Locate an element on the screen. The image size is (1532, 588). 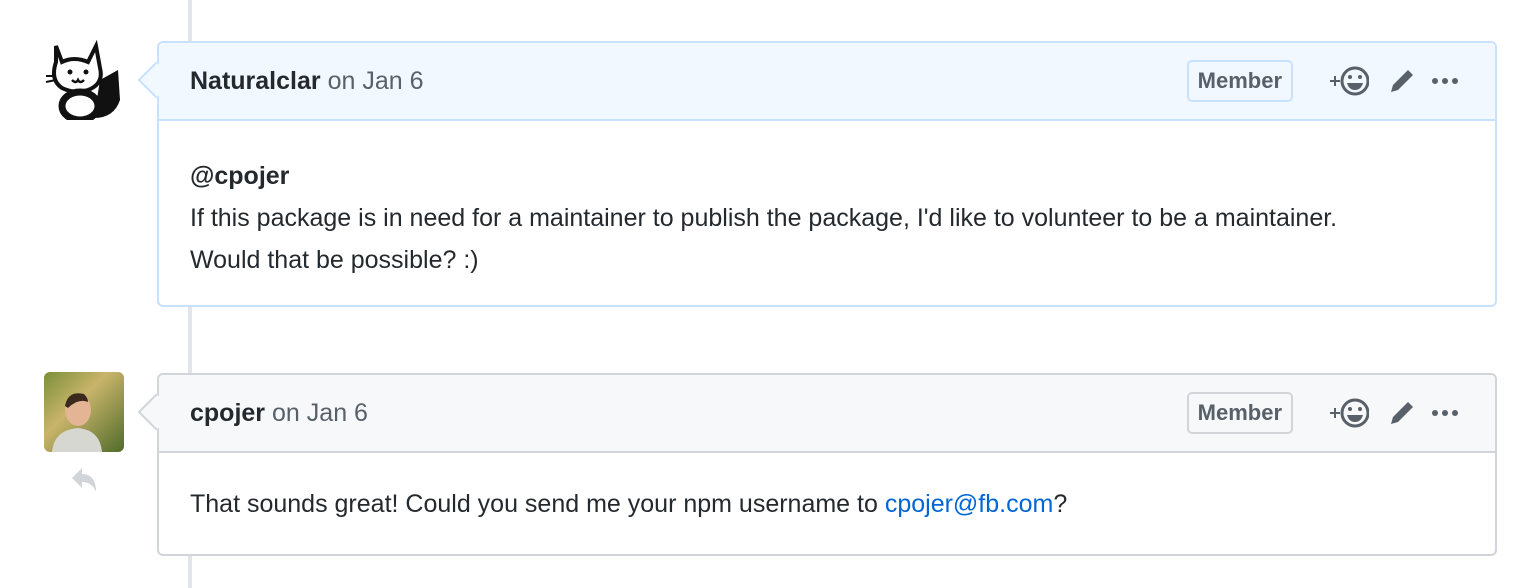
avatar-naturalclar is located at coordinates (84, 80).